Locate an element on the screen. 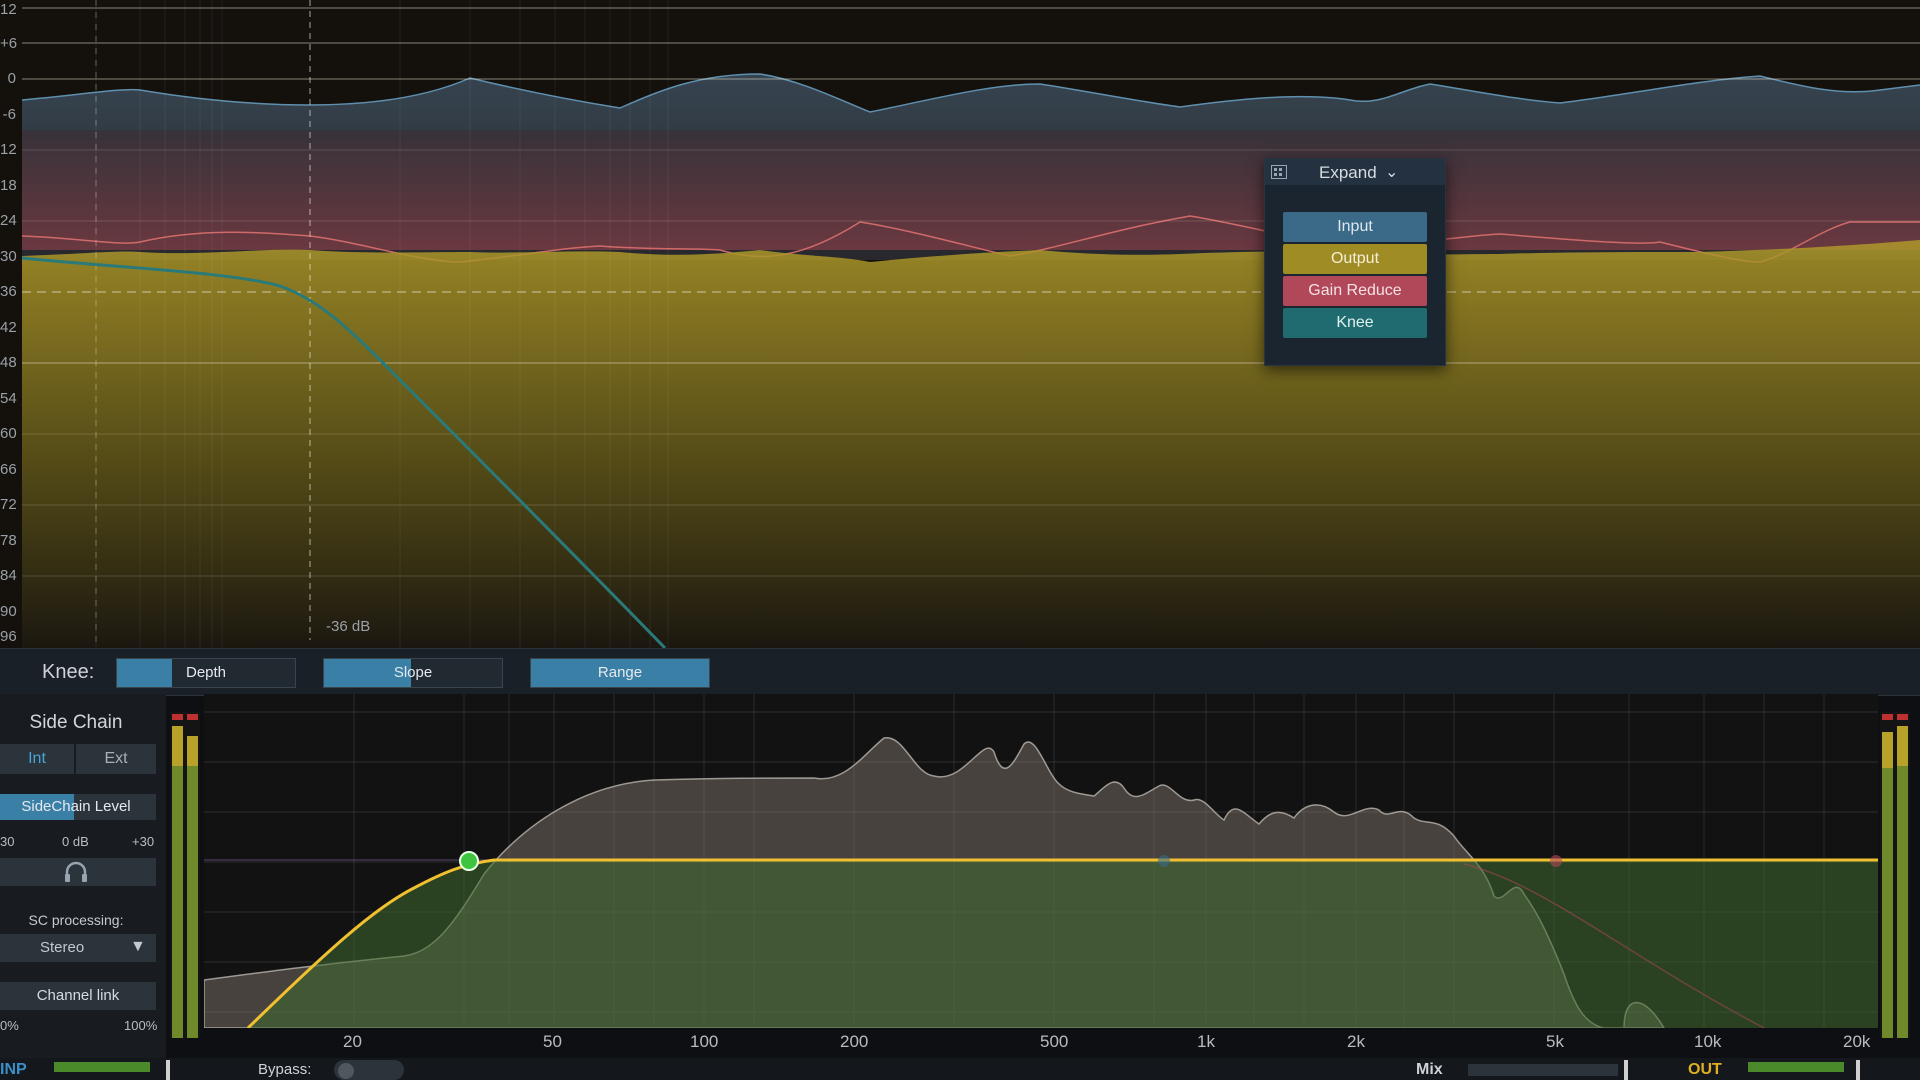 The image size is (1920, 1080). knee-slope-slider: Slope is located at coordinates (413, 673).